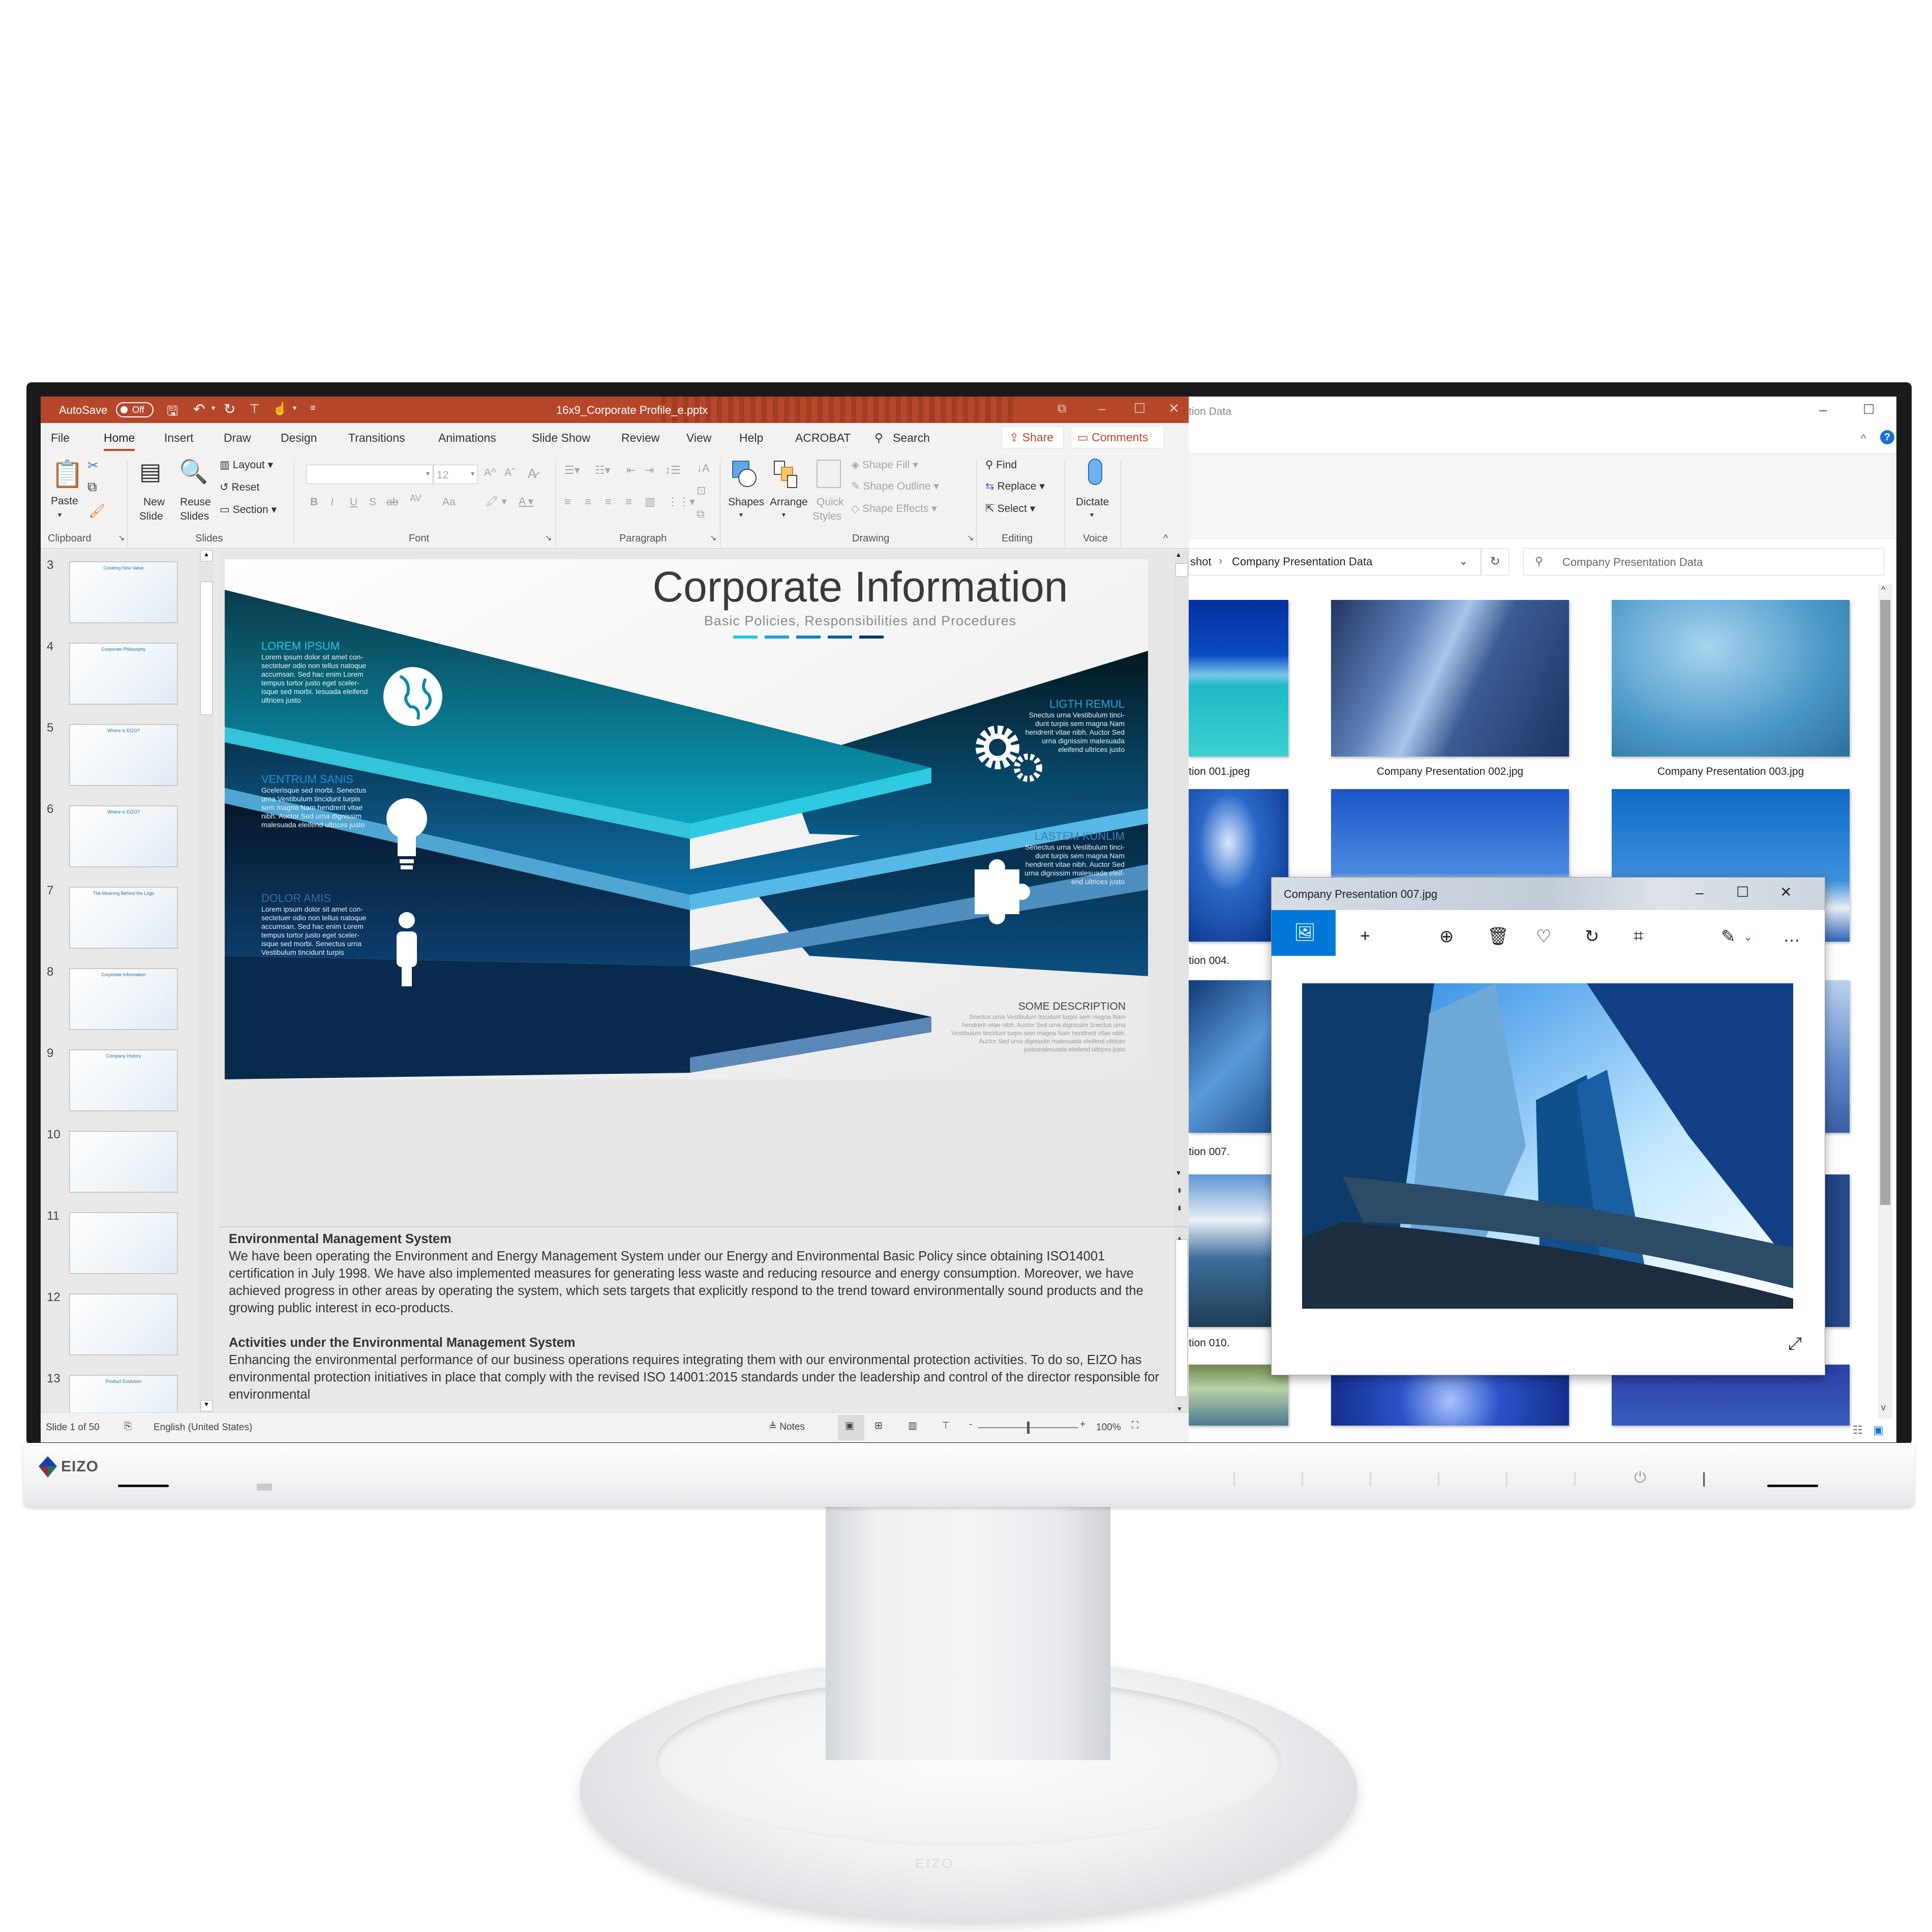  I want to click on scroll-up-icon: ▲, so click(1178, 554).